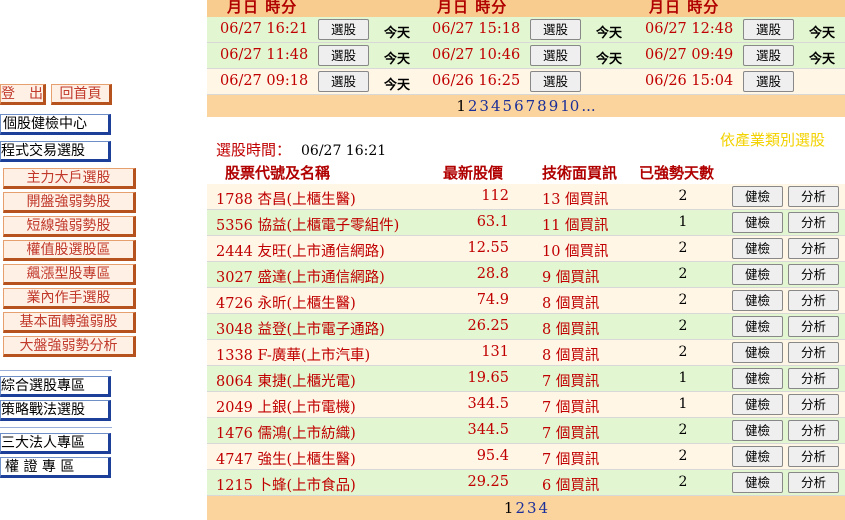 The width and height of the screenshot is (845, 520). What do you see at coordinates (526, 301) in the screenshot?
I see `stock-row: 4726 永昕(上櫃生醫) 74.9 8 個買訊 2 健檢 分析` at bounding box center [526, 301].